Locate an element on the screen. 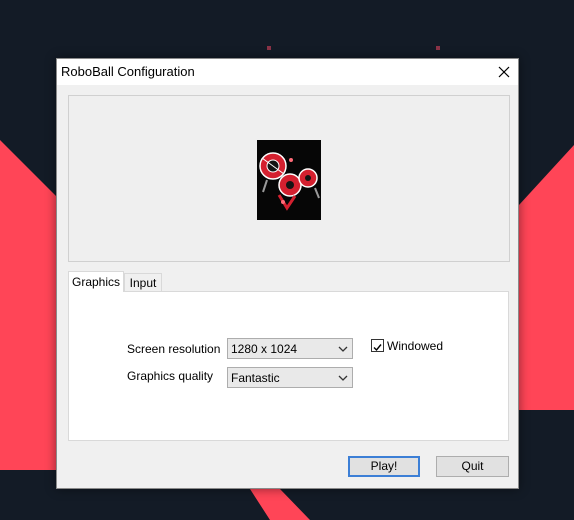 Image resolution: width=574 pixels, height=520 pixels. play-button: Play! is located at coordinates (384, 466).